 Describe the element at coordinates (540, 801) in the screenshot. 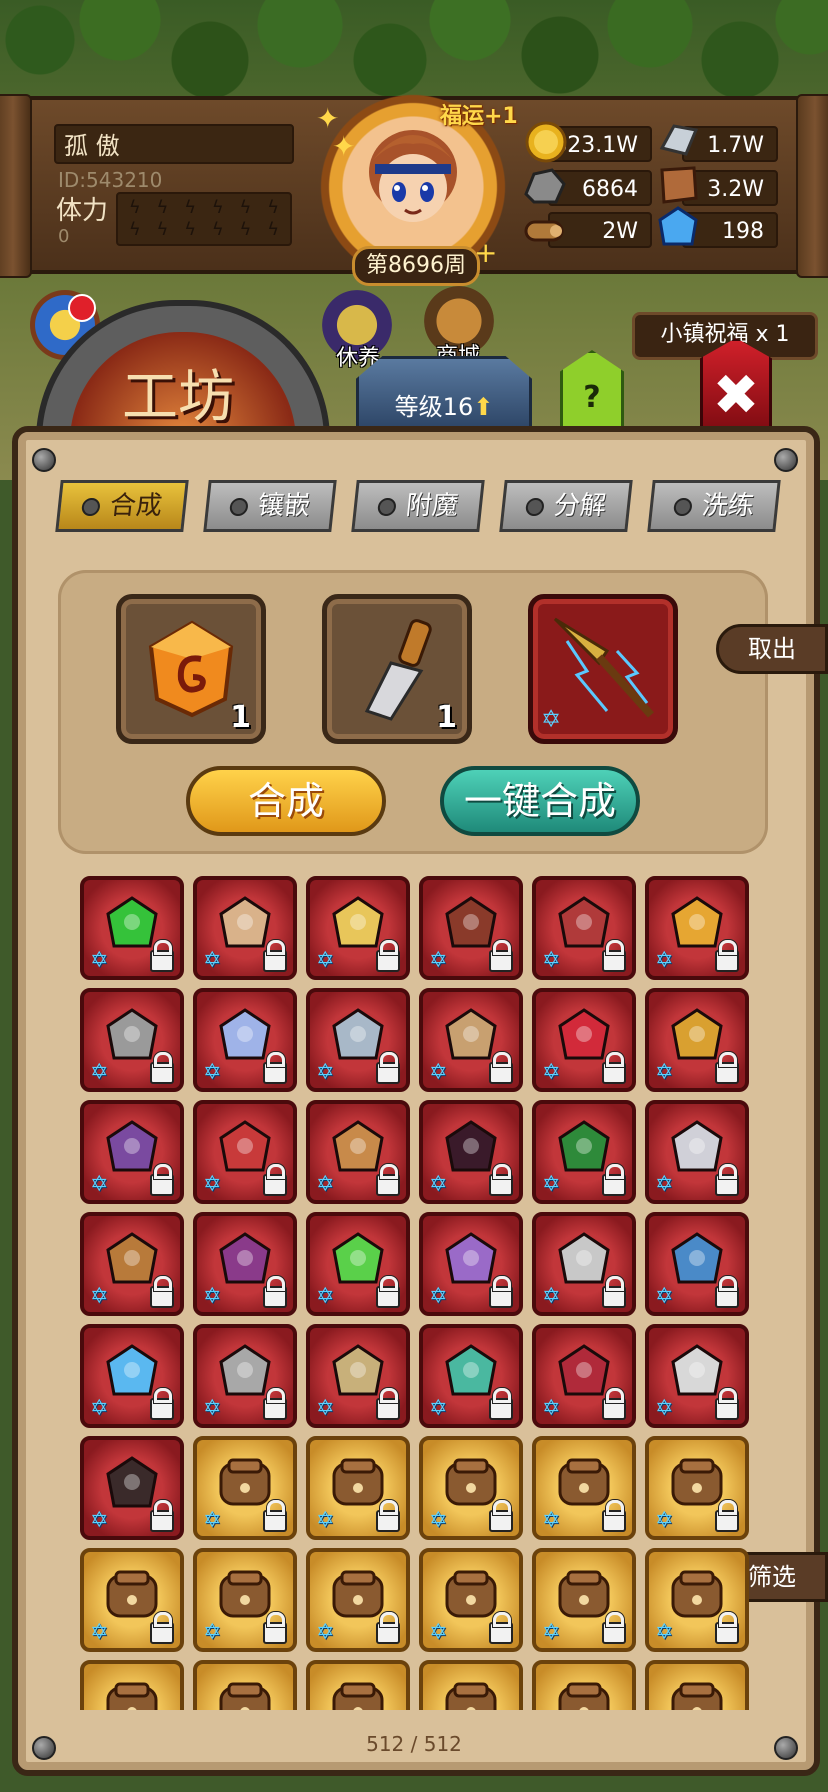

I see `one-key-compose-button: 一键合成` at that location.